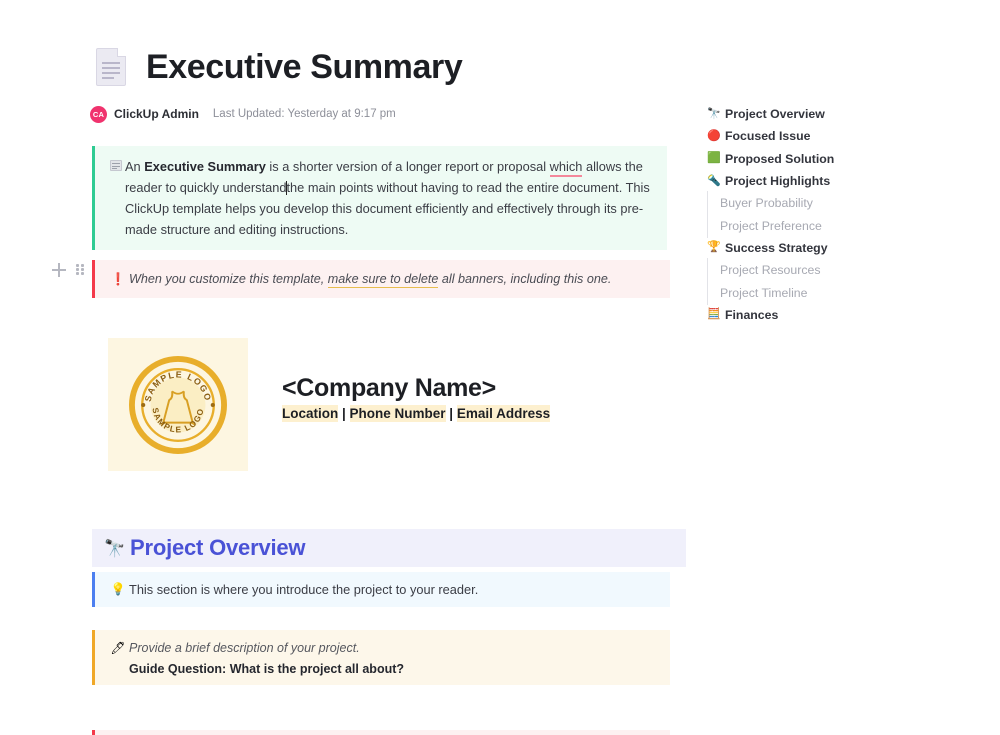 The width and height of the screenshot is (1000, 735). What do you see at coordinates (752, 314) in the screenshot?
I see `toc-item-label: Finances` at bounding box center [752, 314].